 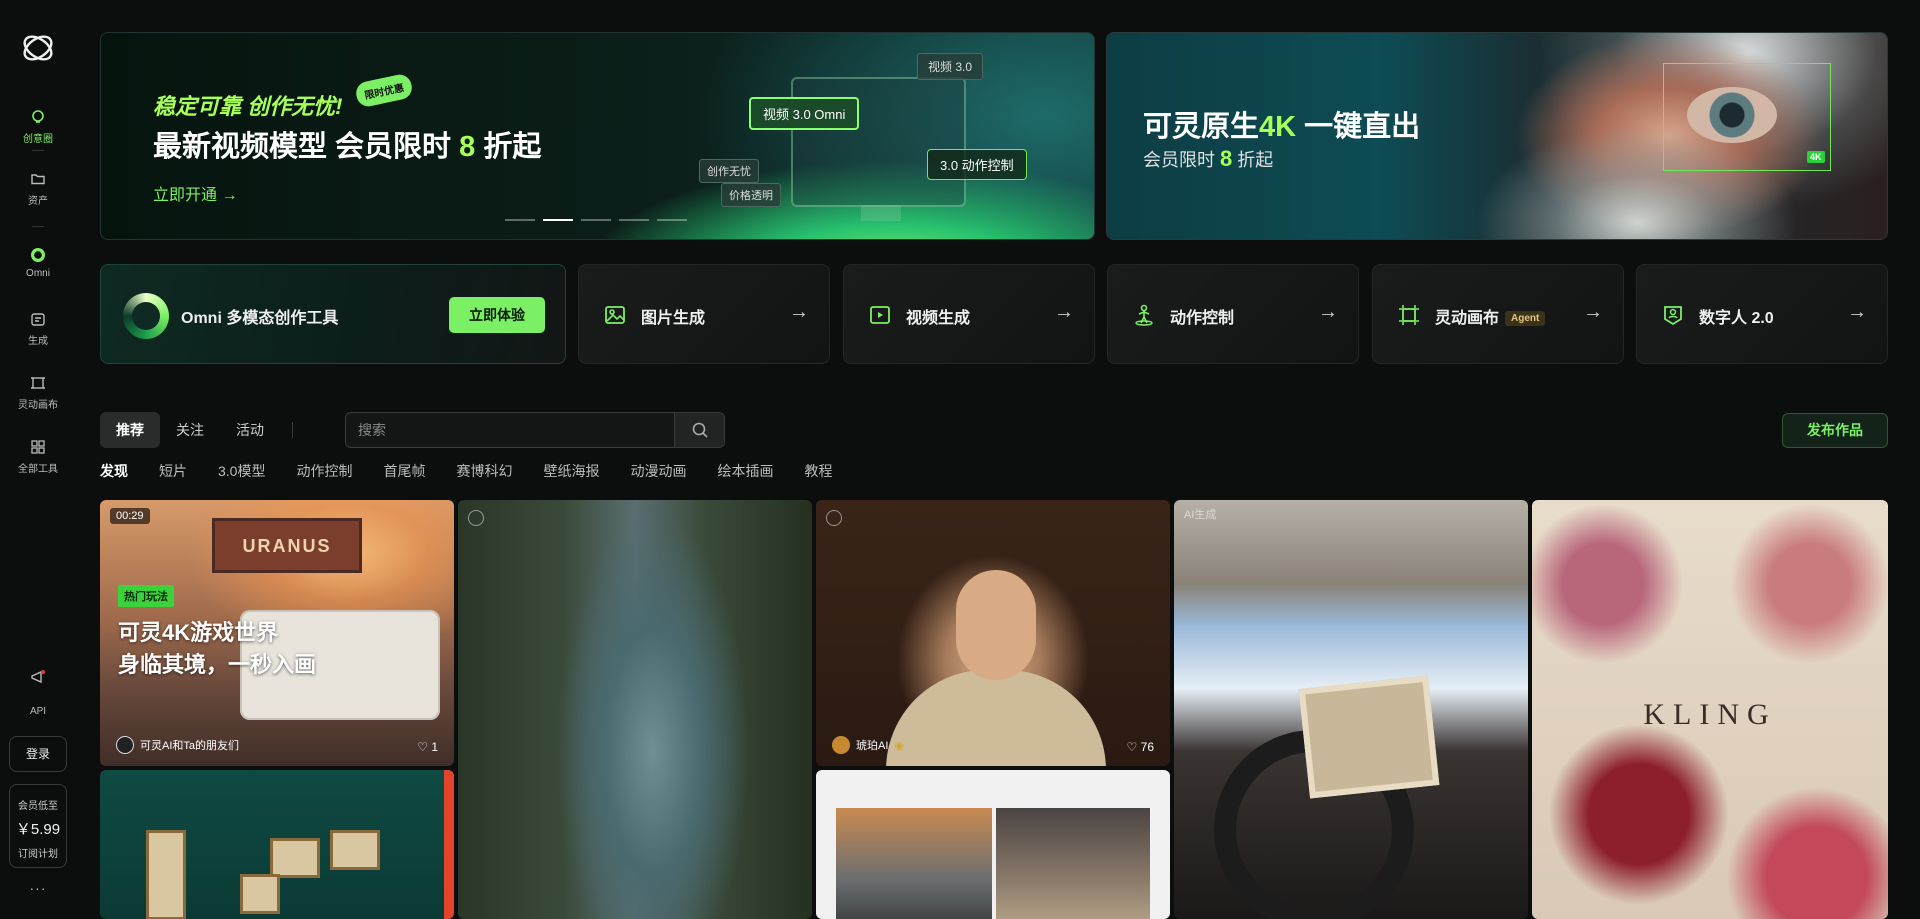 I want to click on category-first-last-frame: 首尾帧, so click(x=404, y=471).